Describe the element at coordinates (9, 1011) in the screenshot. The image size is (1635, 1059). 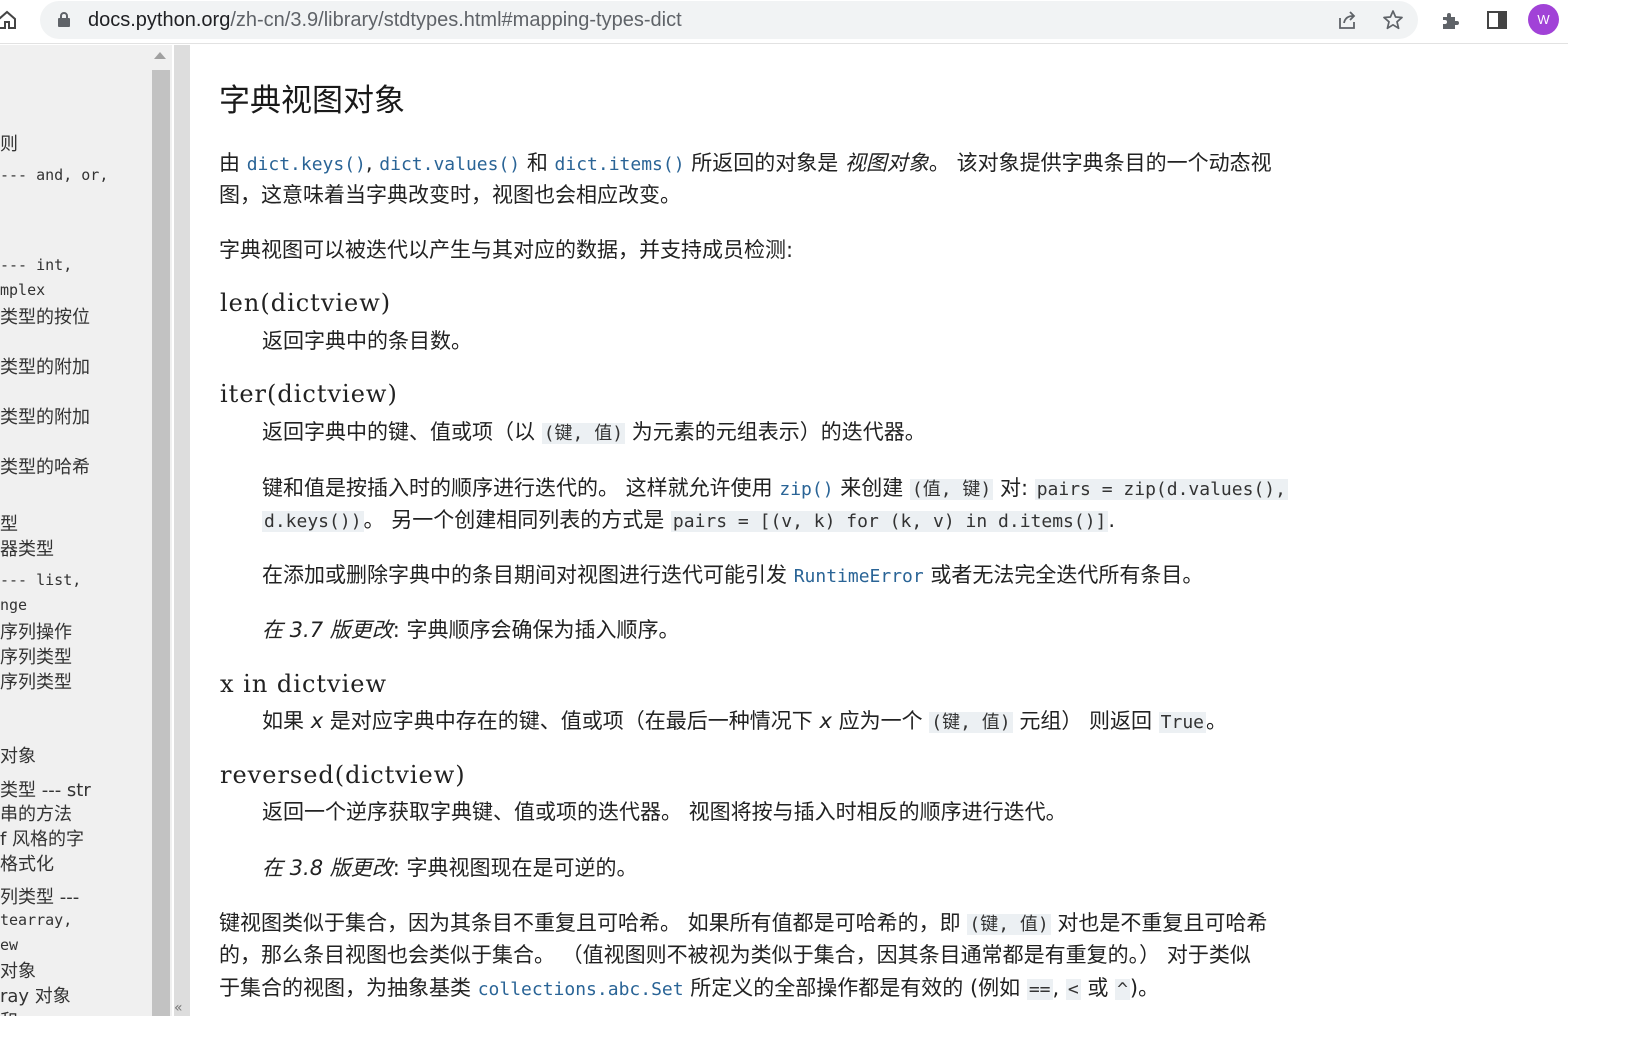
I see `toc-item: 和` at that location.